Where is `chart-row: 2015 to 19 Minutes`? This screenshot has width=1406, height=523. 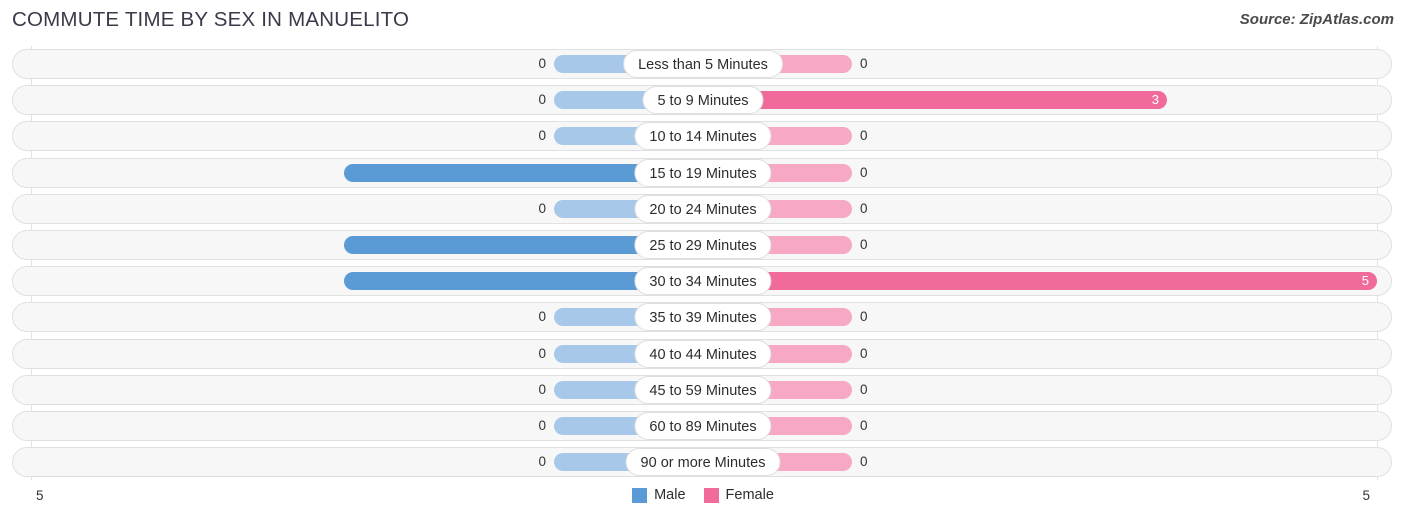
chart-row: 2015 to 19 Minutes is located at coordinates (703, 173).